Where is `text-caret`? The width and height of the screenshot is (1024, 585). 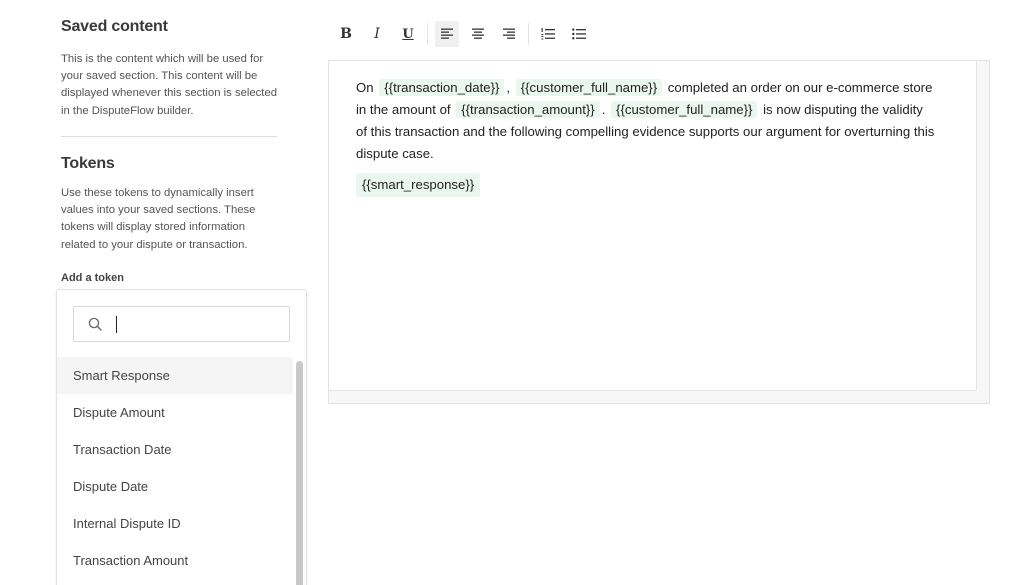
text-caret is located at coordinates (116, 324).